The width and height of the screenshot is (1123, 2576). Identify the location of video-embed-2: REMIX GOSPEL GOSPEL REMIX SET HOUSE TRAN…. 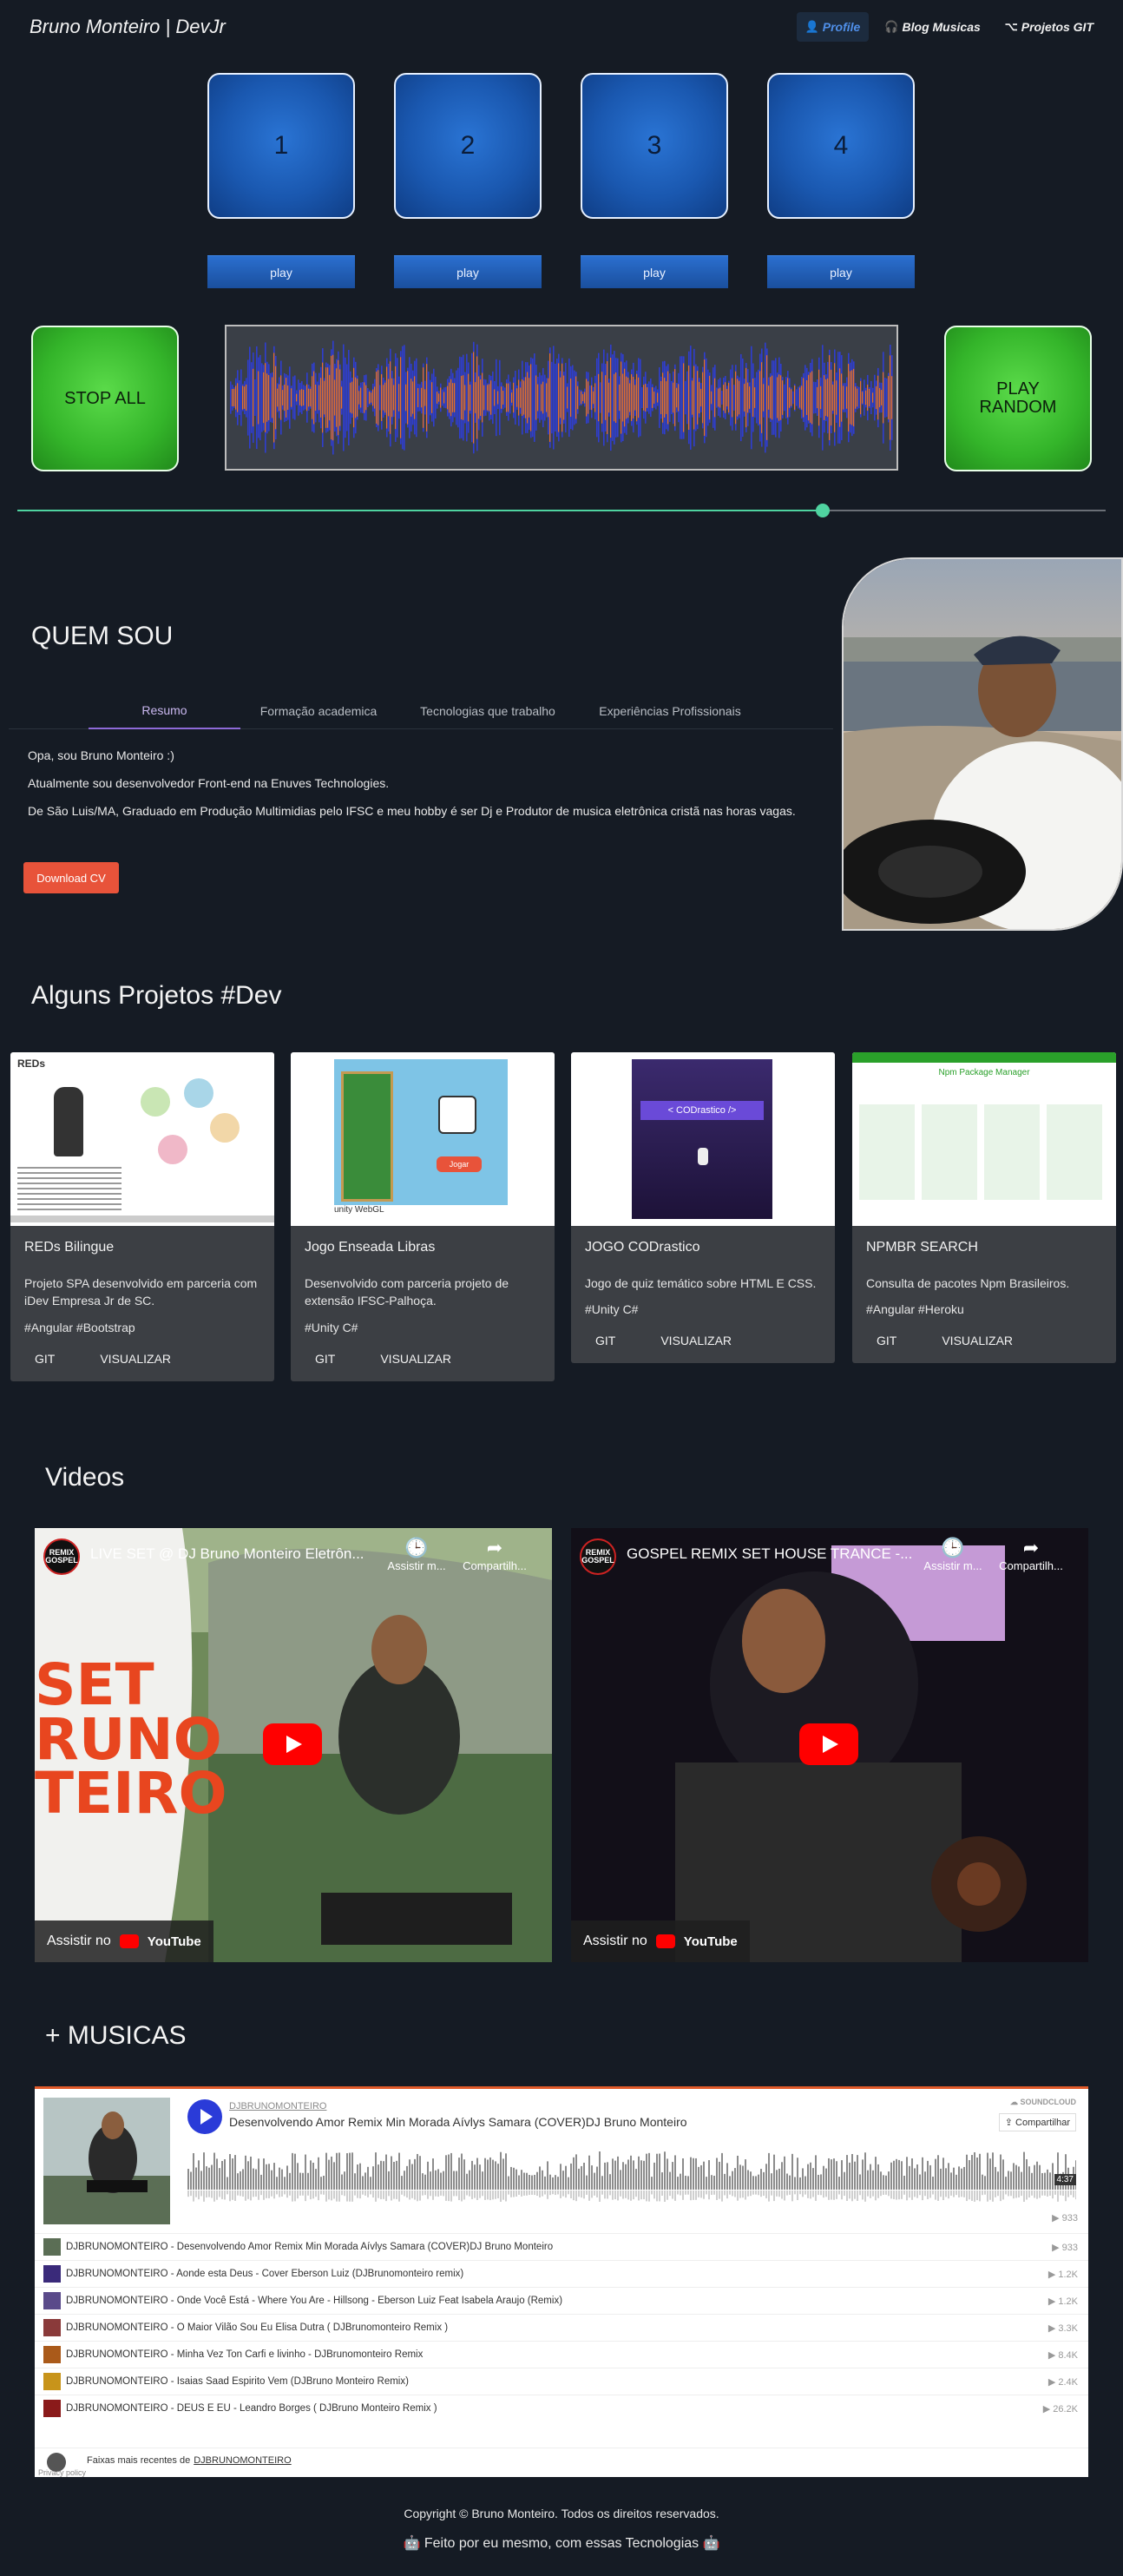
(829, 1745).